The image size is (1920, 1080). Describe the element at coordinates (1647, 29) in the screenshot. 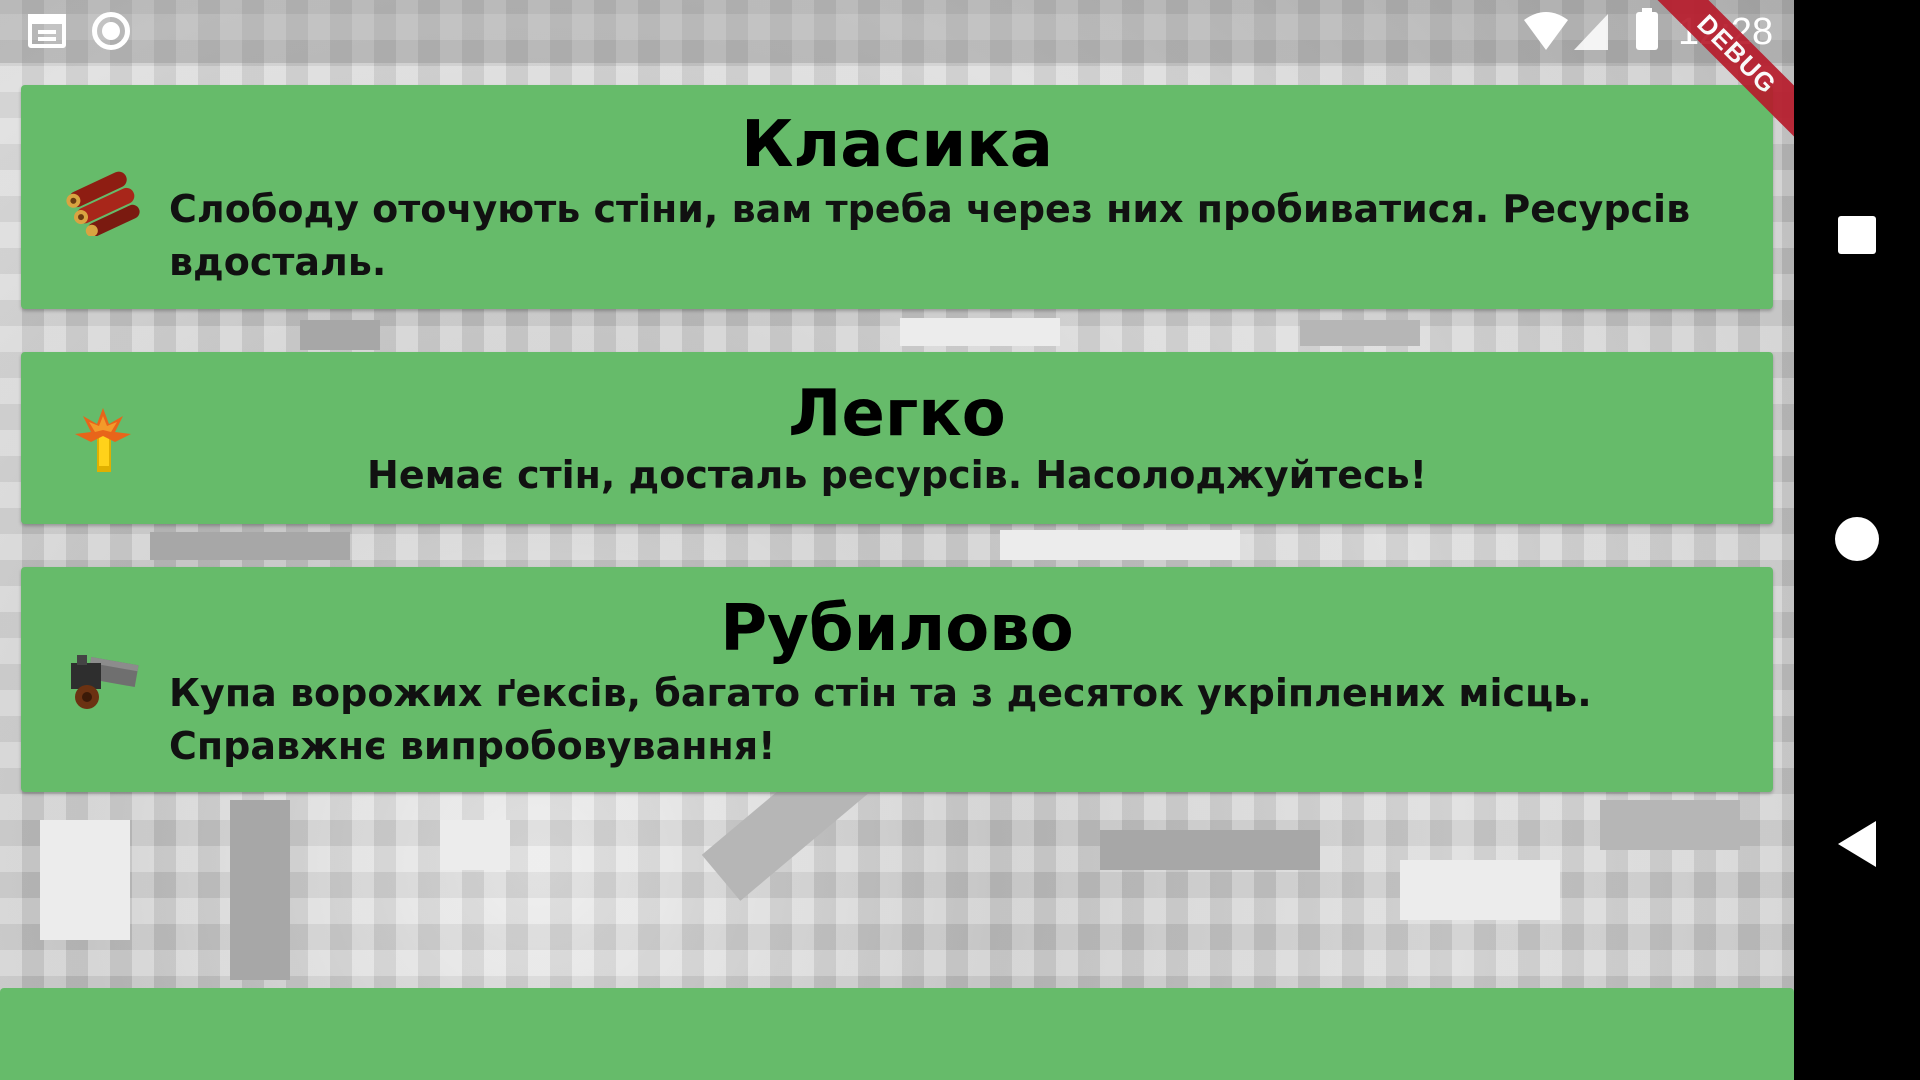

I see `battery-icon` at that location.